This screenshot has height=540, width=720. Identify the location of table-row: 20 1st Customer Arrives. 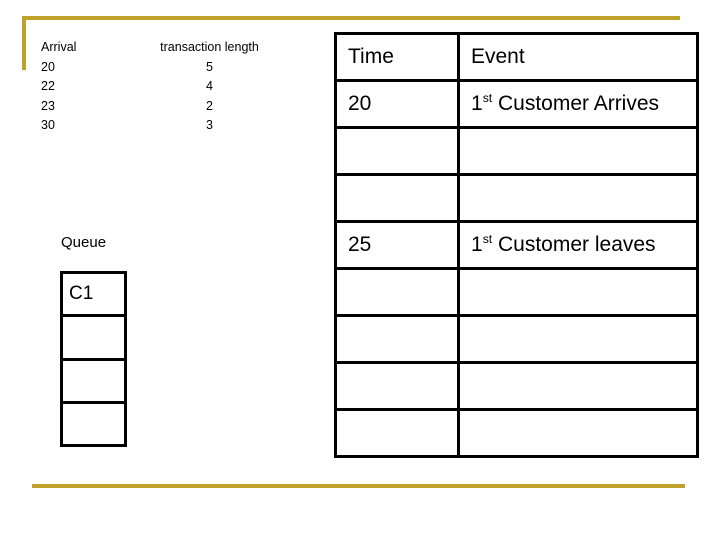
(516, 104).